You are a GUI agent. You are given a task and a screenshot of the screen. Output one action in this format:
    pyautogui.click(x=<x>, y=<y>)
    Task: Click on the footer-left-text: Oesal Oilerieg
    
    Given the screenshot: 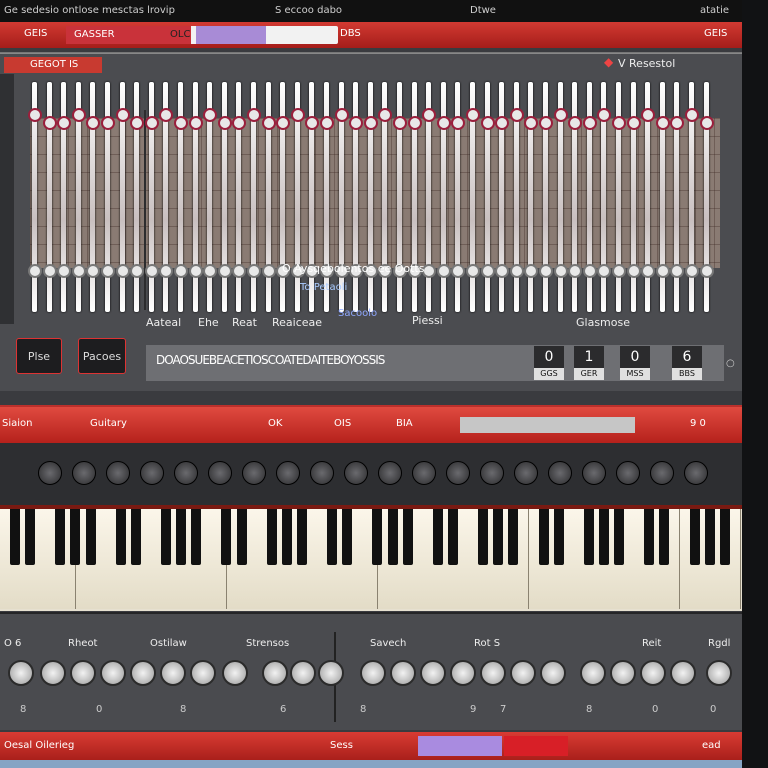 What is the action you would take?
    pyautogui.click(x=39, y=745)
    